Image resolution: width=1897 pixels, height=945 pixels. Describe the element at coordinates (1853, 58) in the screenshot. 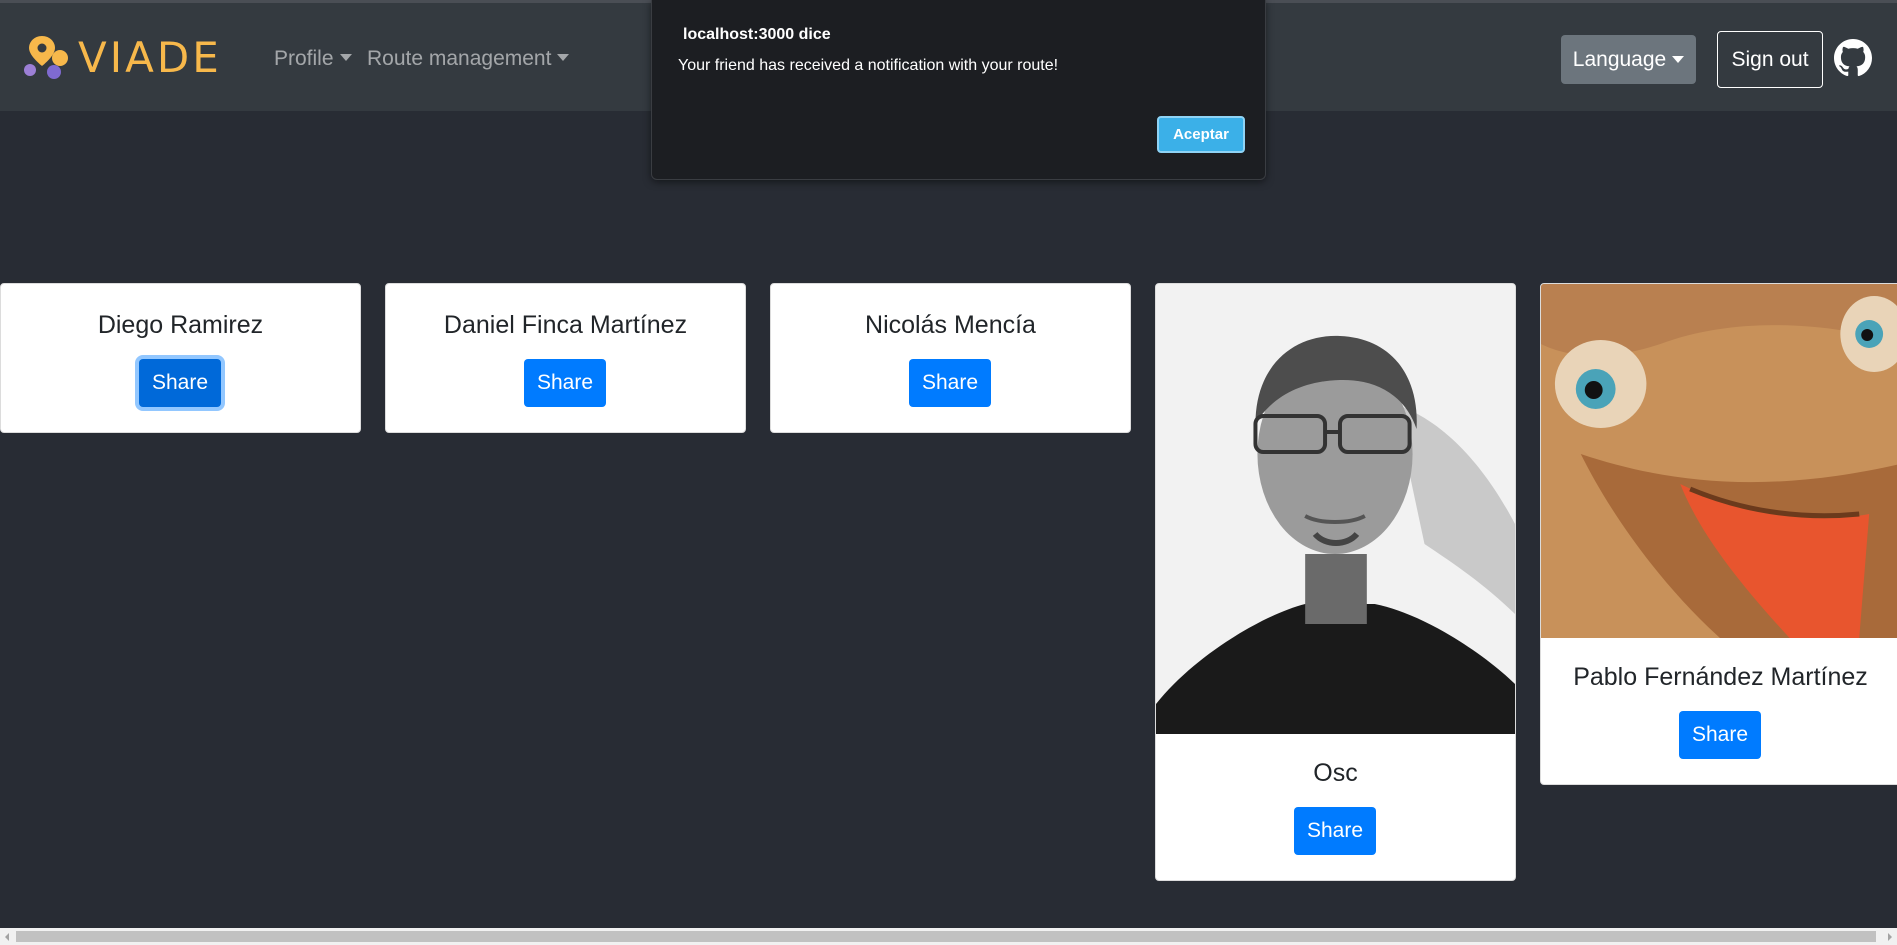

I see `github-icon` at that location.